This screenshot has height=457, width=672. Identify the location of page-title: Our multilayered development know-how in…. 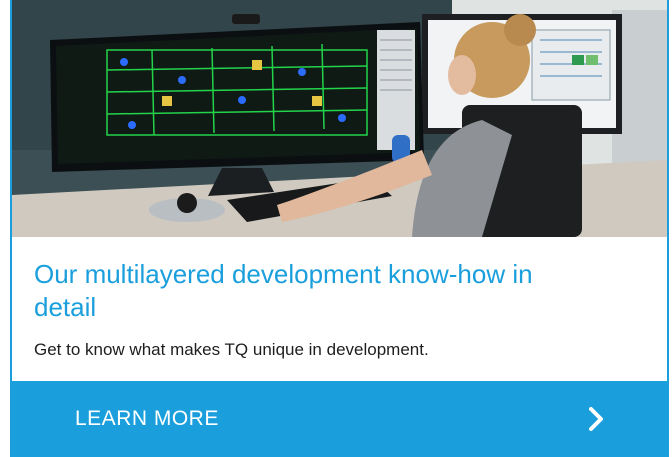
(283, 290).